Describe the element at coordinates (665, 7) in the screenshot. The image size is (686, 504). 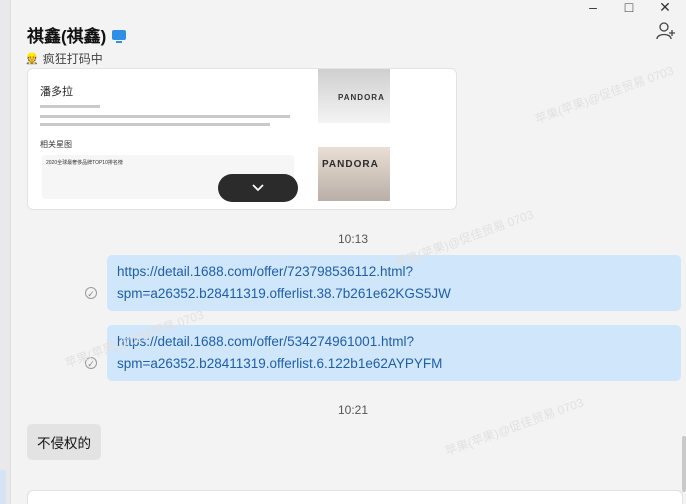
I see `close-icon: ✕` at that location.